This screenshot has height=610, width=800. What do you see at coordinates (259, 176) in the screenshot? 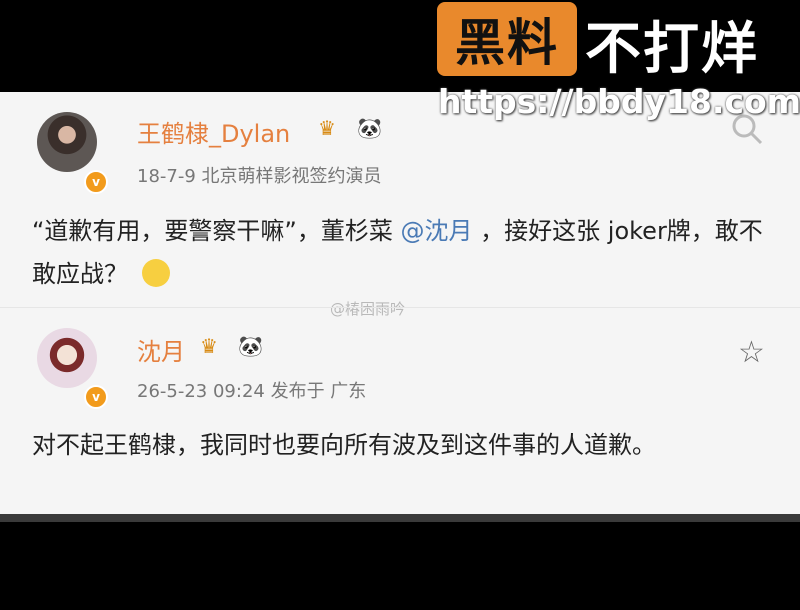
I see `post-meta: 18-7-9 北京萌样影视签约演员` at bounding box center [259, 176].